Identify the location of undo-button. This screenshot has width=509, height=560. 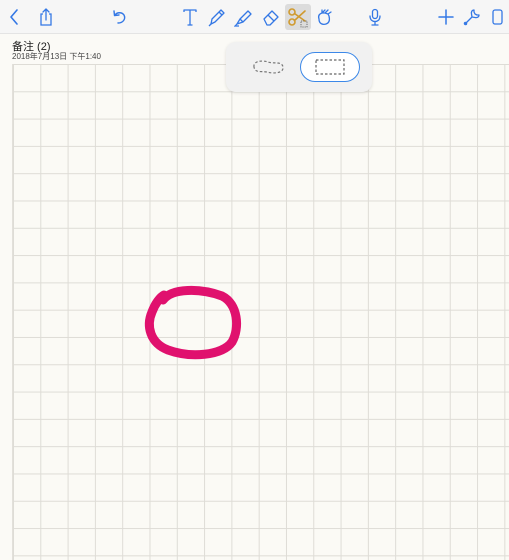
(119, 17).